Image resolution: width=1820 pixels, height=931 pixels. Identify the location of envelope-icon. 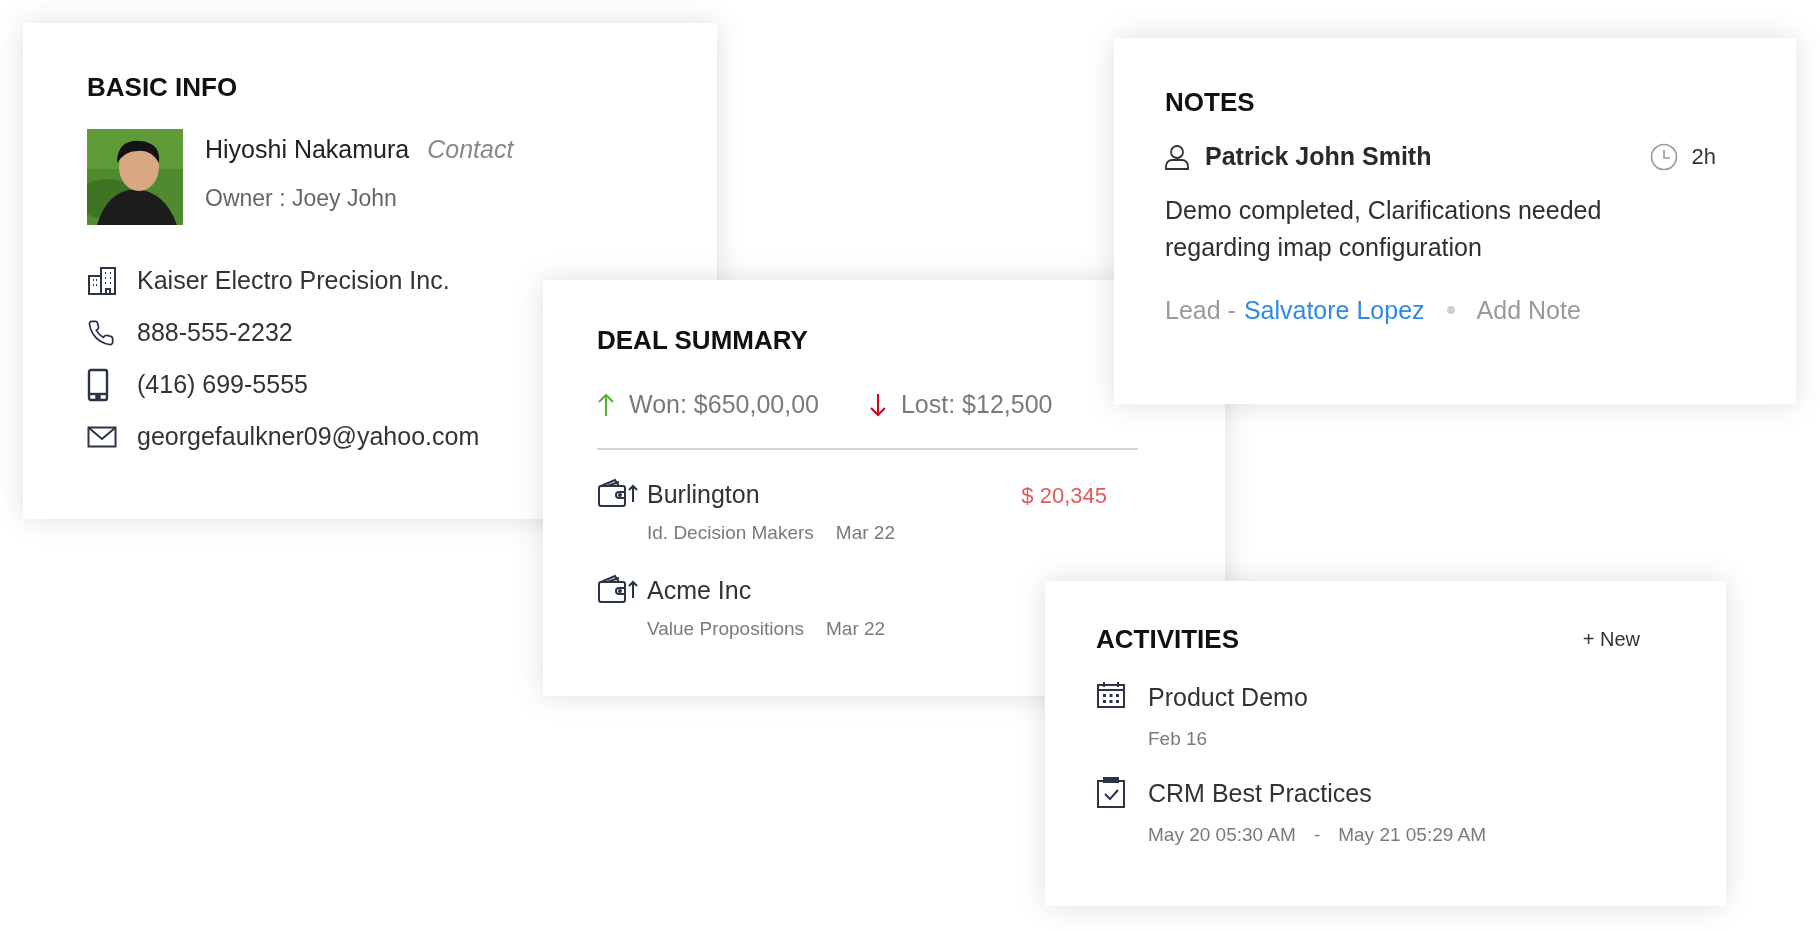
(102, 437).